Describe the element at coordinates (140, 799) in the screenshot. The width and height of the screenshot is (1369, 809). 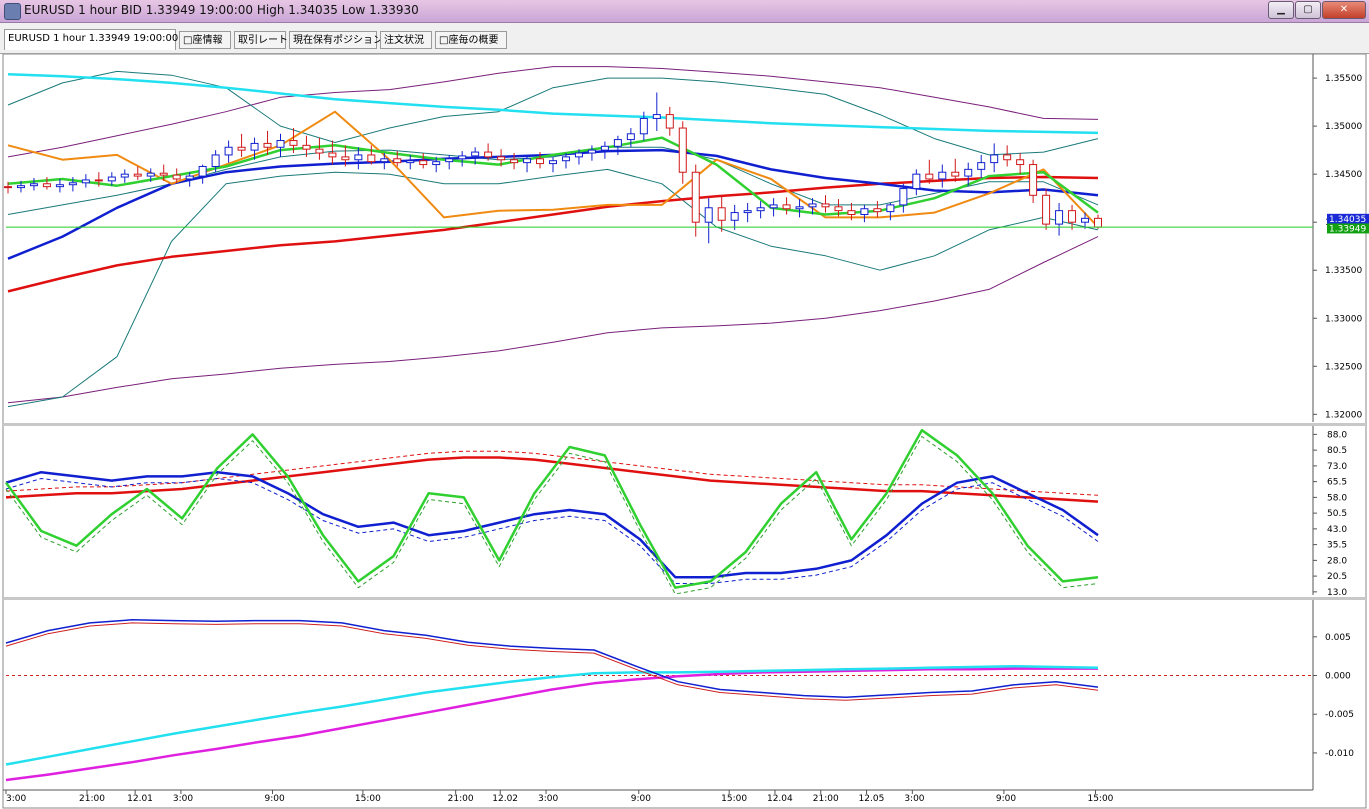
I see `time-tick-label: 12.01` at that location.